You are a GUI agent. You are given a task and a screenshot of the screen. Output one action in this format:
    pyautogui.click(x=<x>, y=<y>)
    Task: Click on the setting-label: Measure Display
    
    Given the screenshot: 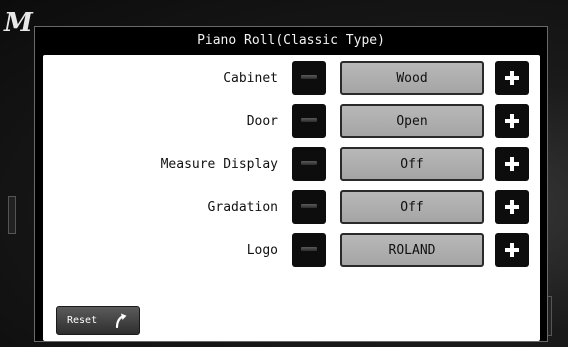 What is the action you would take?
    pyautogui.click(x=219, y=164)
    